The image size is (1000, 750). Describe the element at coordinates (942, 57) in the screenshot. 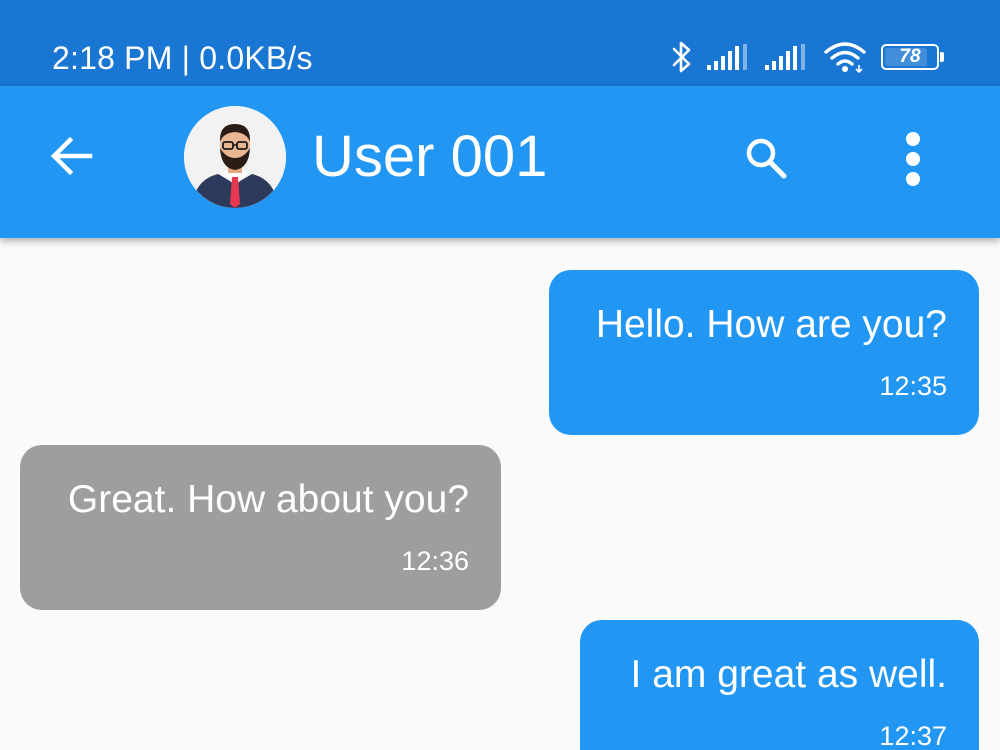

I see `battery-tip` at that location.